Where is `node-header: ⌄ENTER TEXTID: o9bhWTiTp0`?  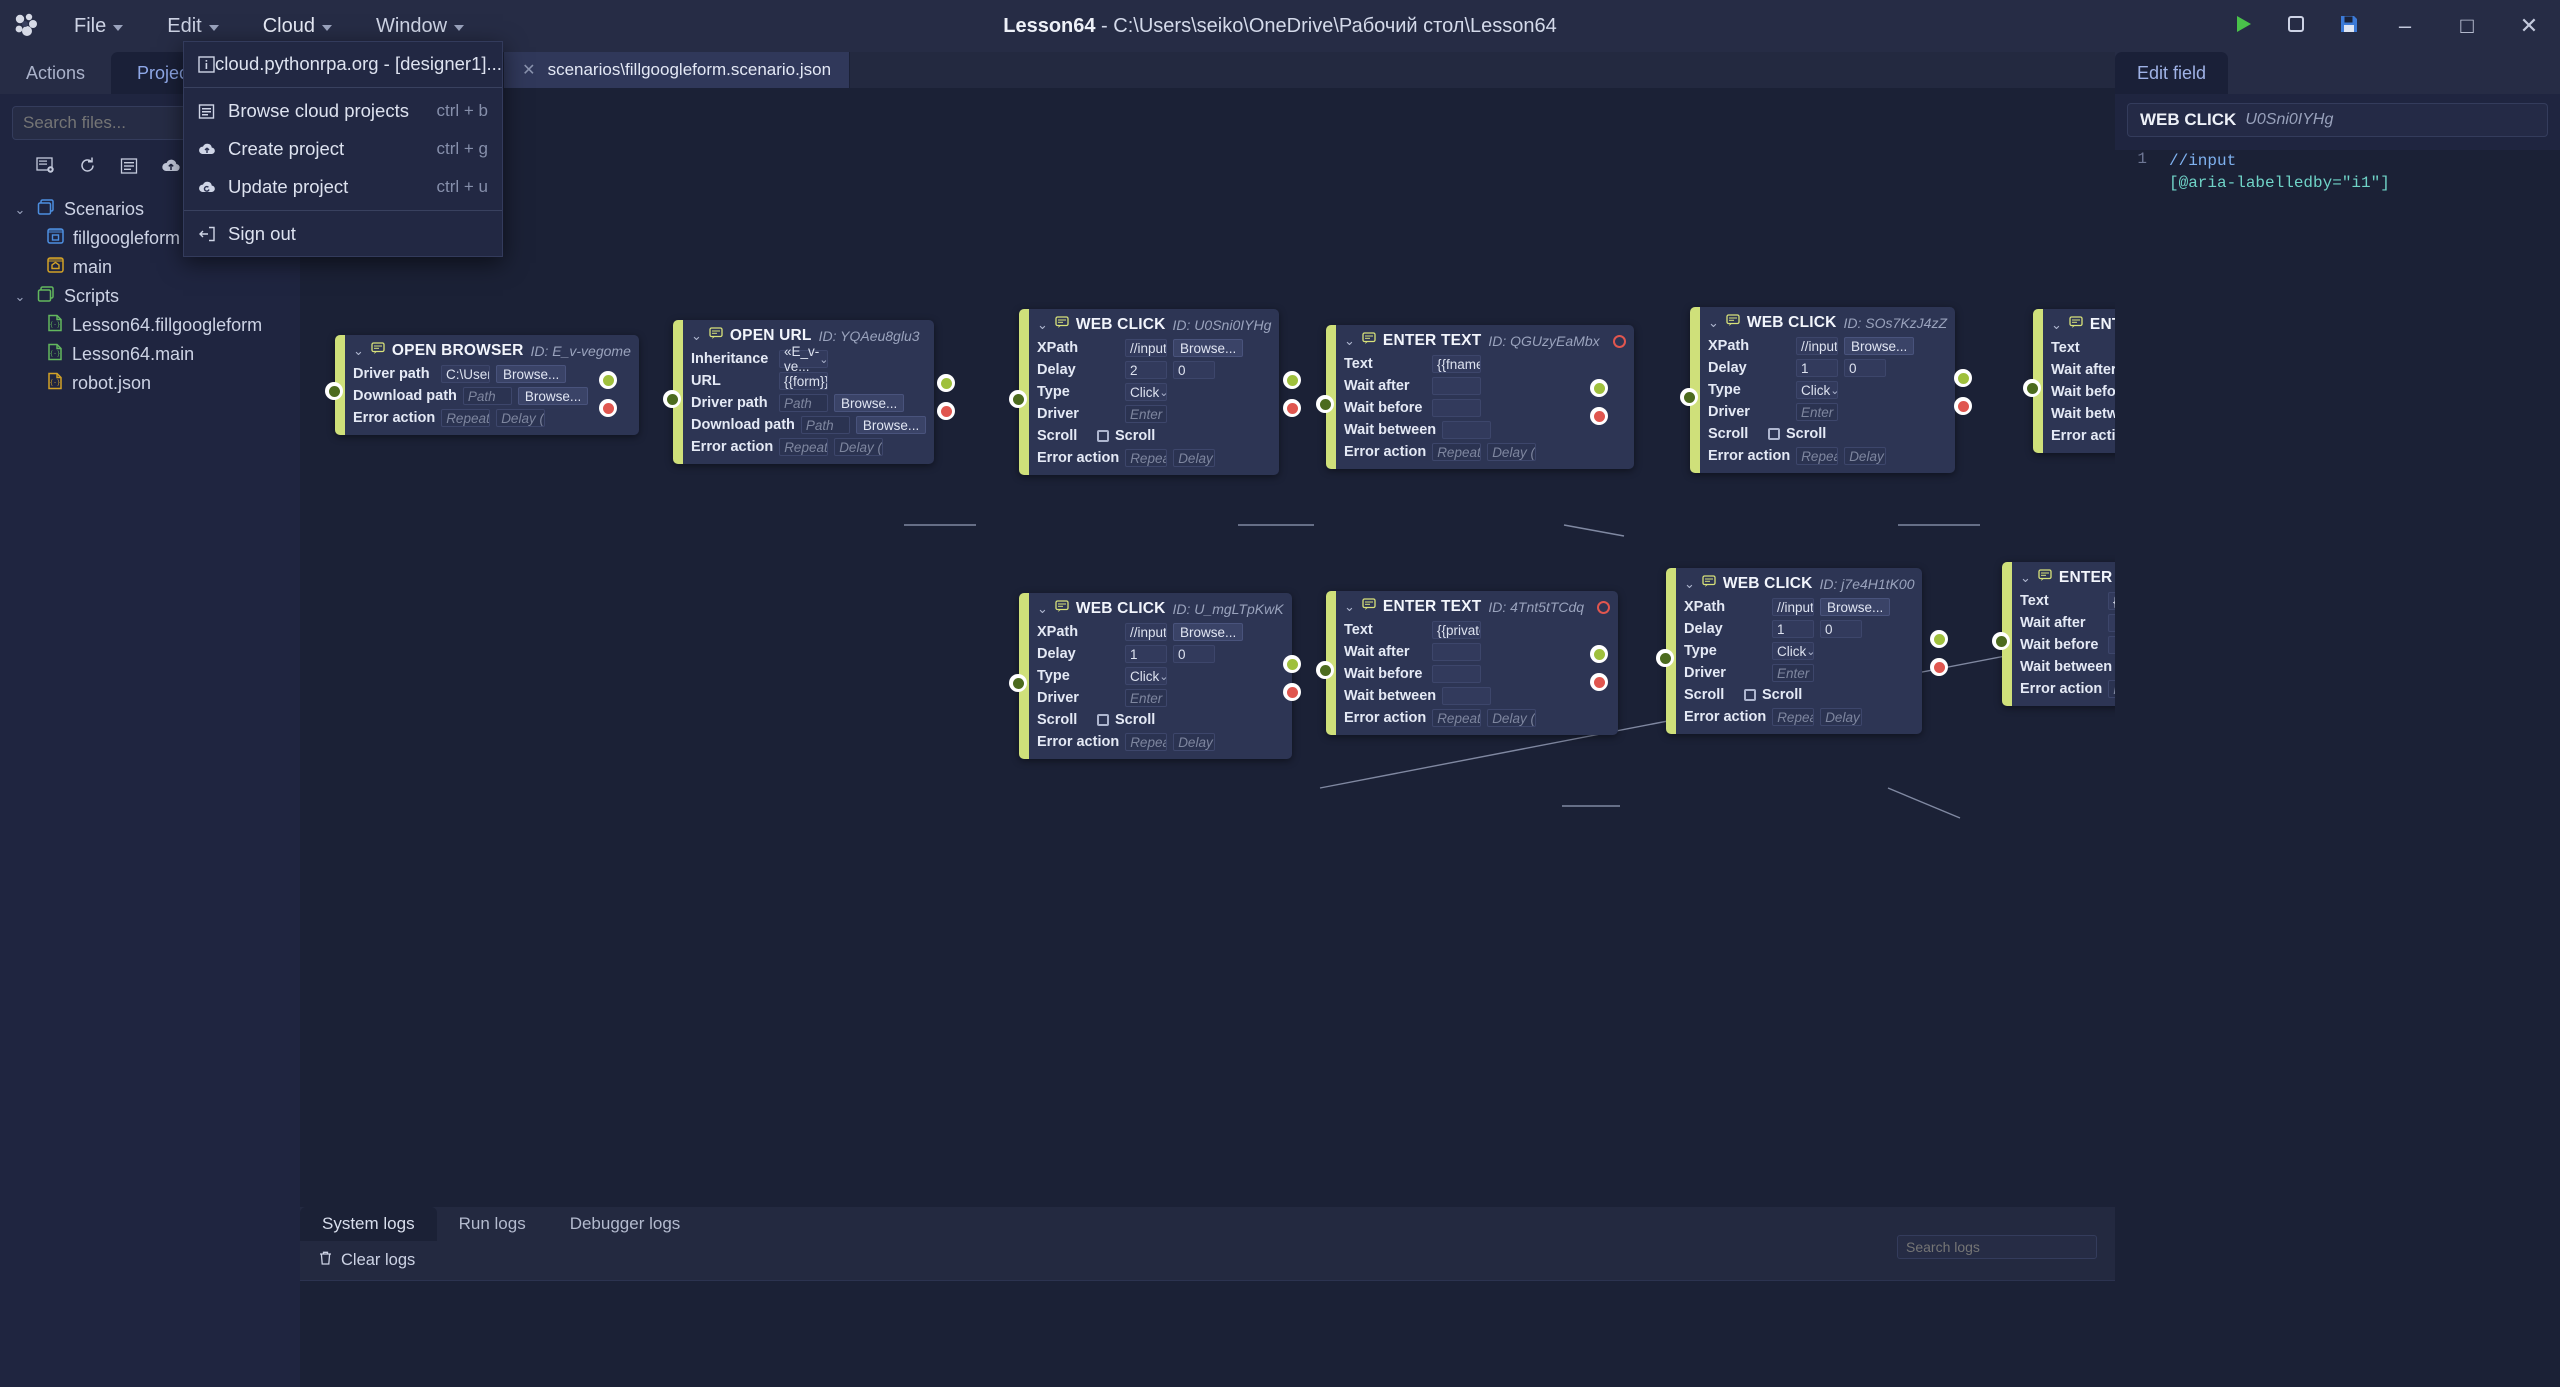
node-header: ⌄ENTER TEXTID: o9bhWTiTp0 is located at coordinates (2083, 325).